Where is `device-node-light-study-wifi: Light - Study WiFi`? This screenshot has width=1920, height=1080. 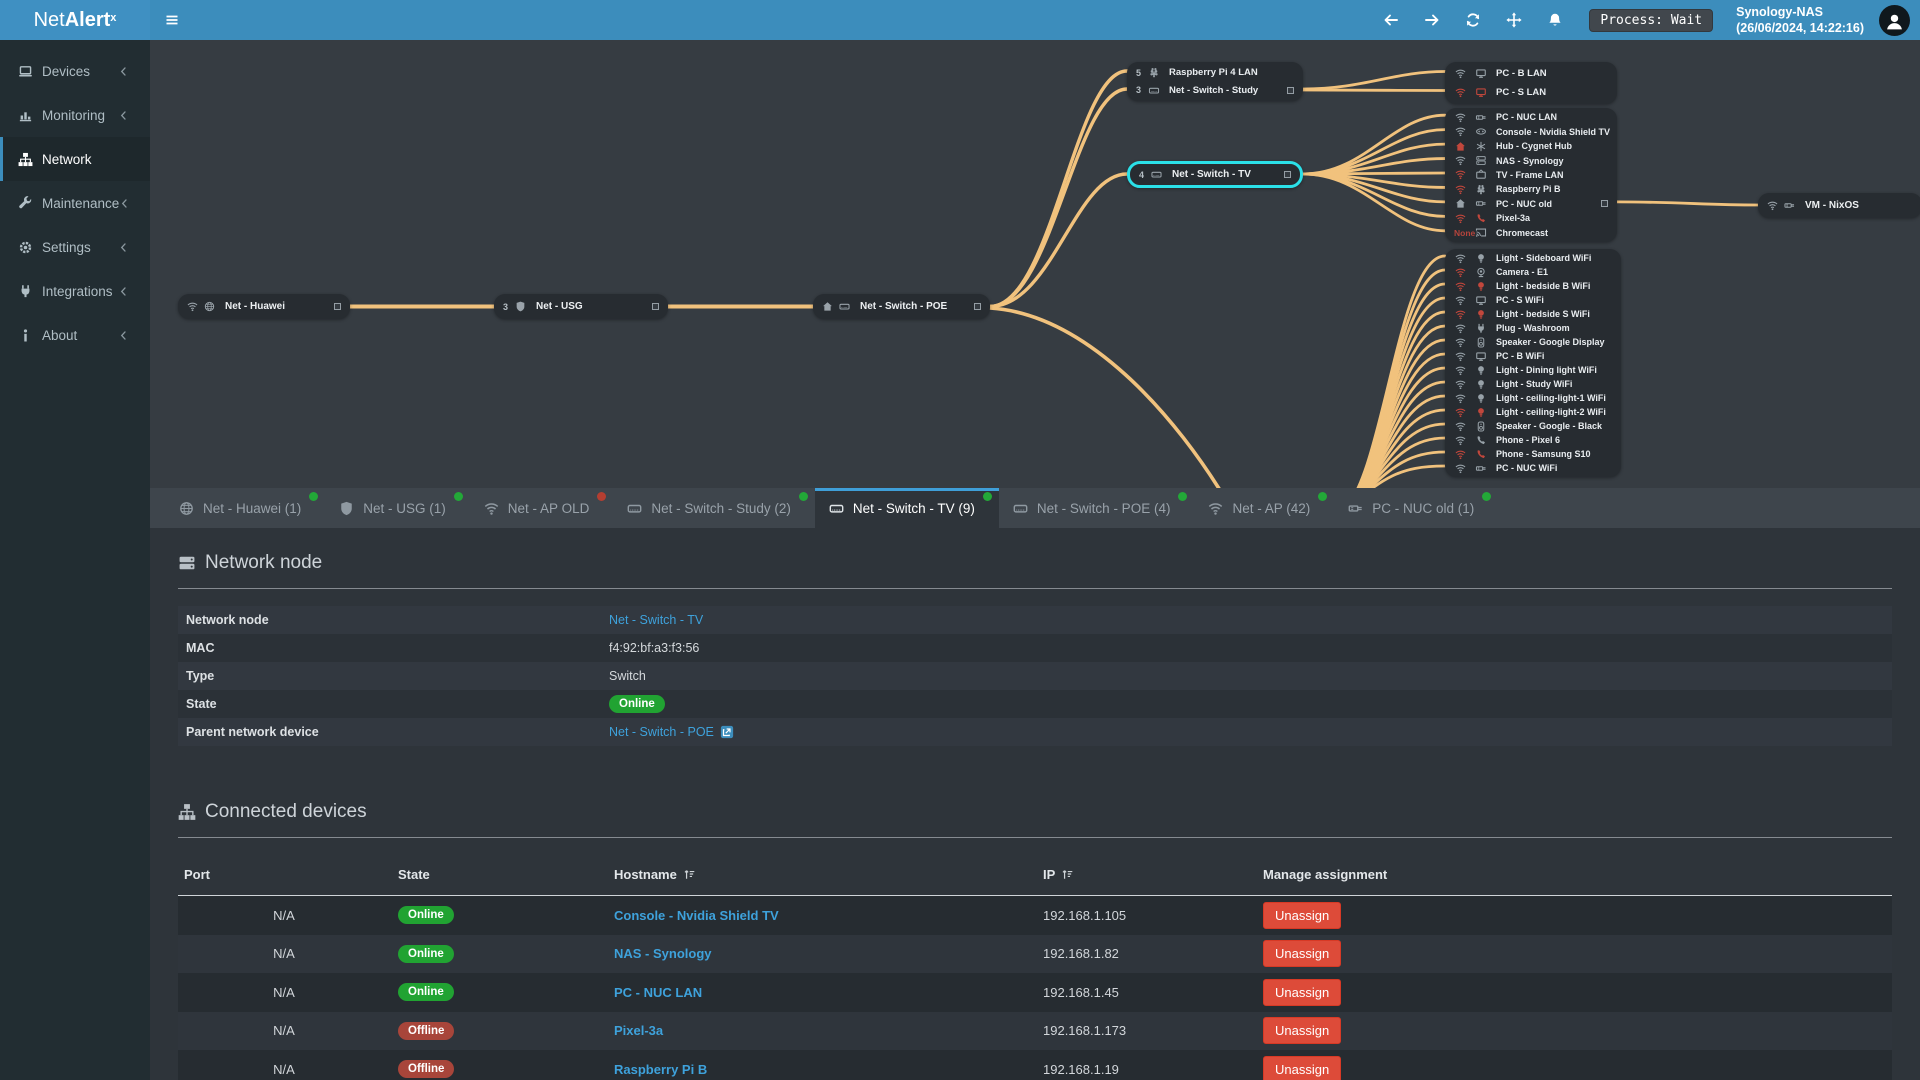 device-node-light-study-wifi: Light - Study WiFi is located at coordinates (1533, 384).